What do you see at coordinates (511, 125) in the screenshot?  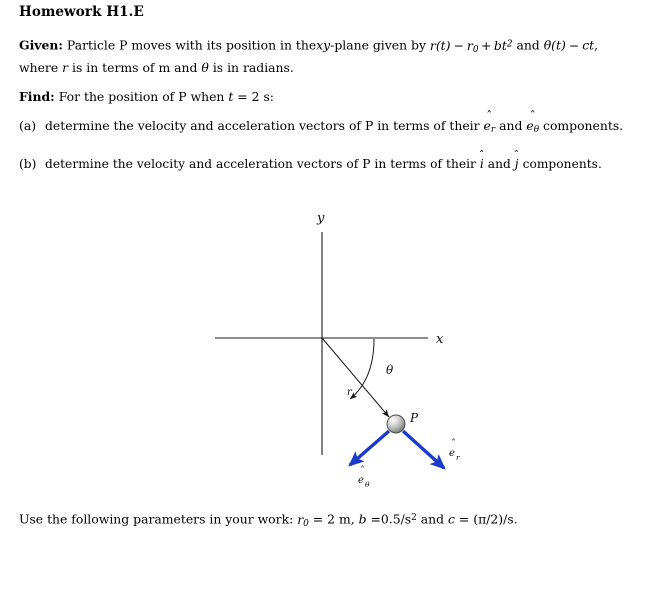 I see `item-a-conjunction: and` at bounding box center [511, 125].